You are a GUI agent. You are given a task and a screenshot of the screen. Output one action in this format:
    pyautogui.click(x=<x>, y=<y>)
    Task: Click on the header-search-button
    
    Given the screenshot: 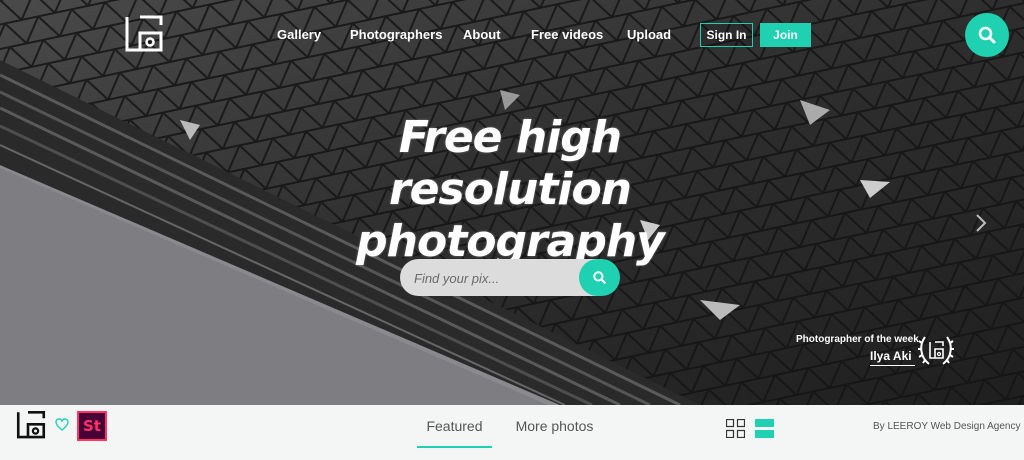 What is the action you would take?
    pyautogui.click(x=987, y=35)
    